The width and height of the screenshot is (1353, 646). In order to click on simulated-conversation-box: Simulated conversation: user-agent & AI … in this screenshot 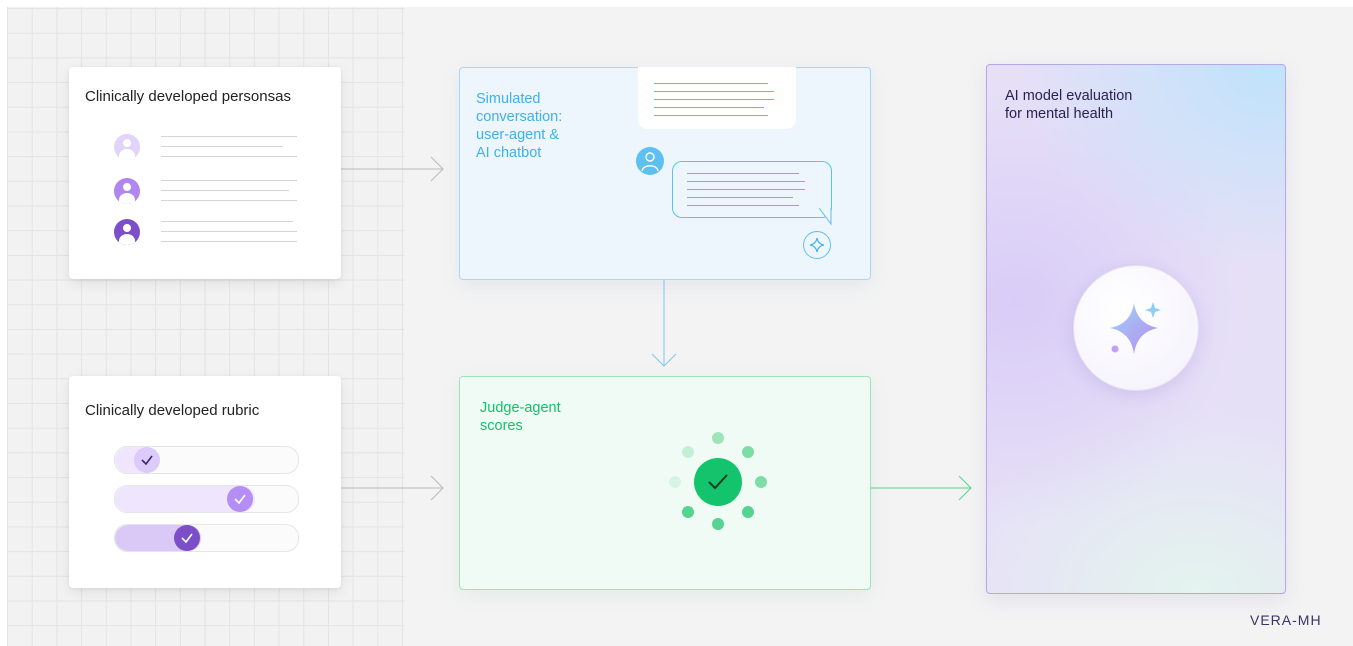, I will do `click(665, 173)`.